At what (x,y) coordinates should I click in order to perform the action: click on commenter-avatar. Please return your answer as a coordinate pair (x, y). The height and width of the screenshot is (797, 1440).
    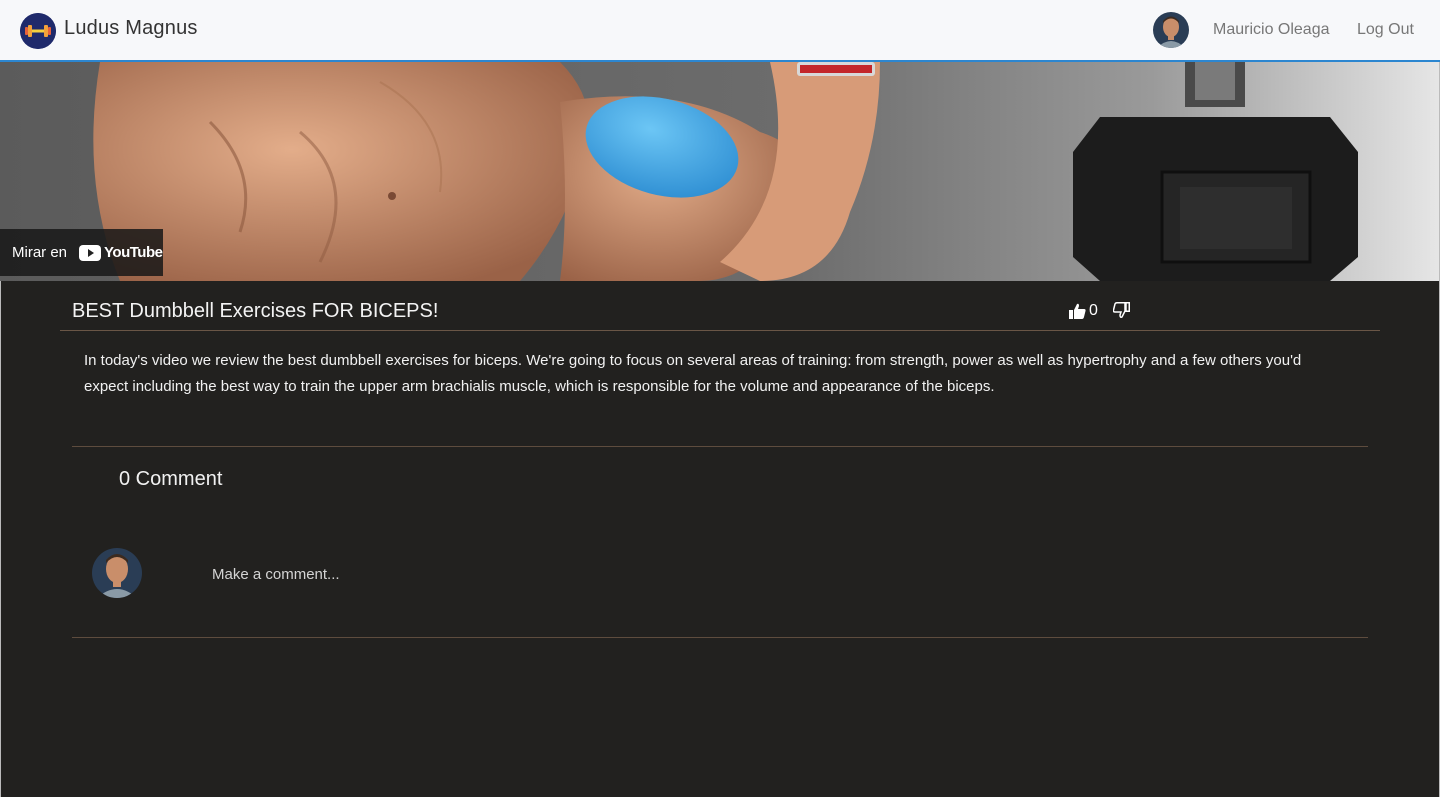
    Looking at the image, I should click on (117, 573).